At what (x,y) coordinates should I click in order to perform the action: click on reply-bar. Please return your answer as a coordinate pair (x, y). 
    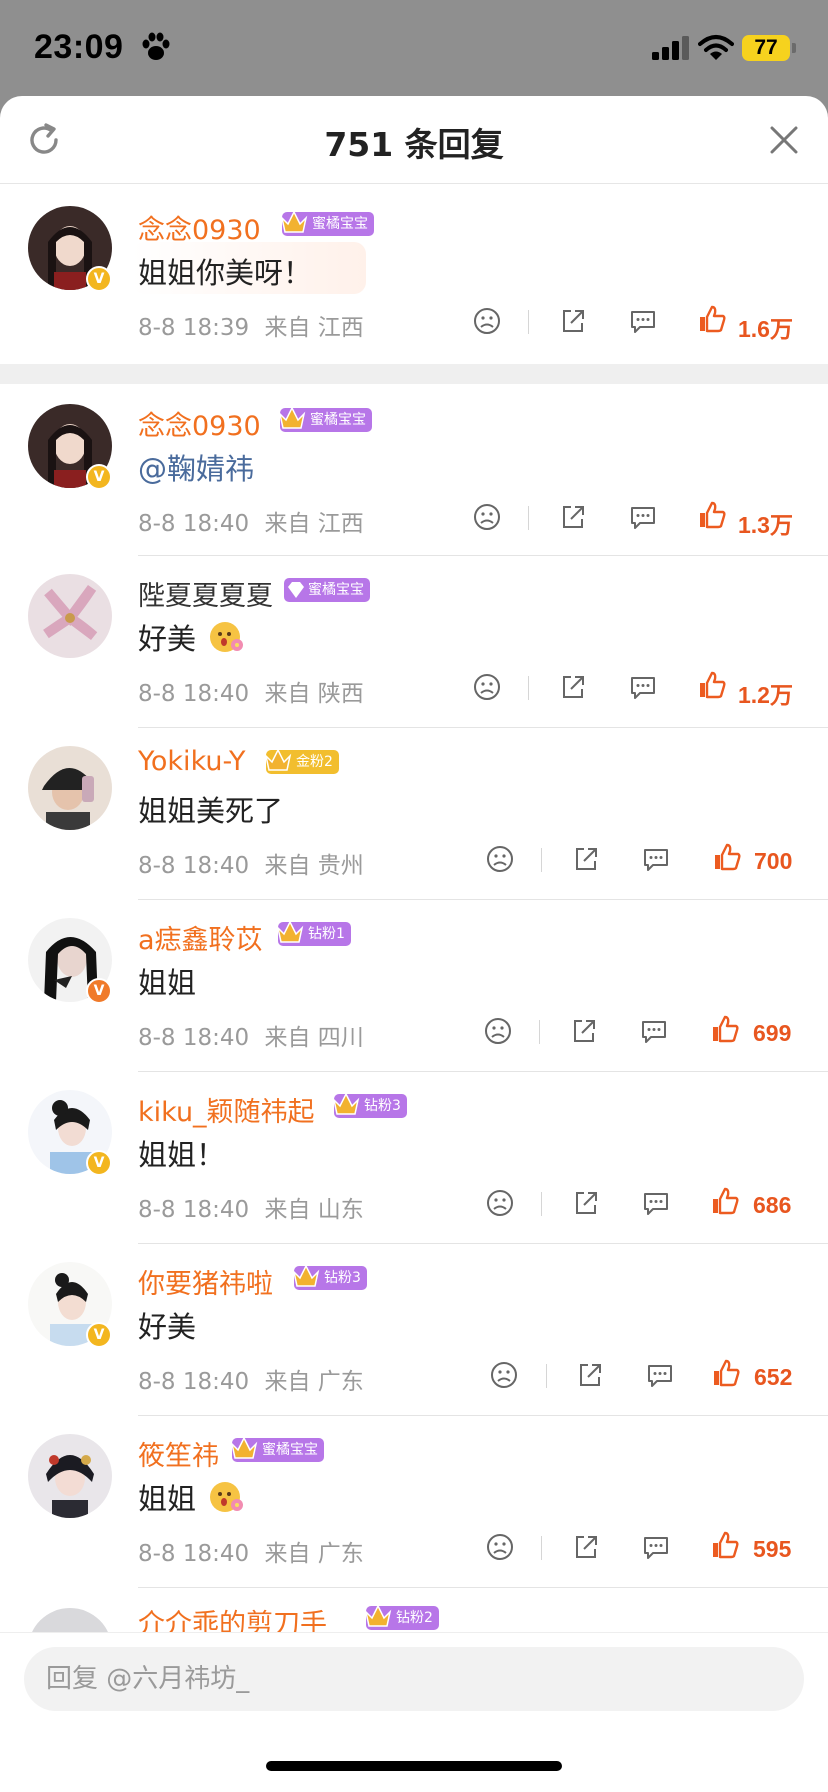
    Looking at the image, I should click on (414, 1712).